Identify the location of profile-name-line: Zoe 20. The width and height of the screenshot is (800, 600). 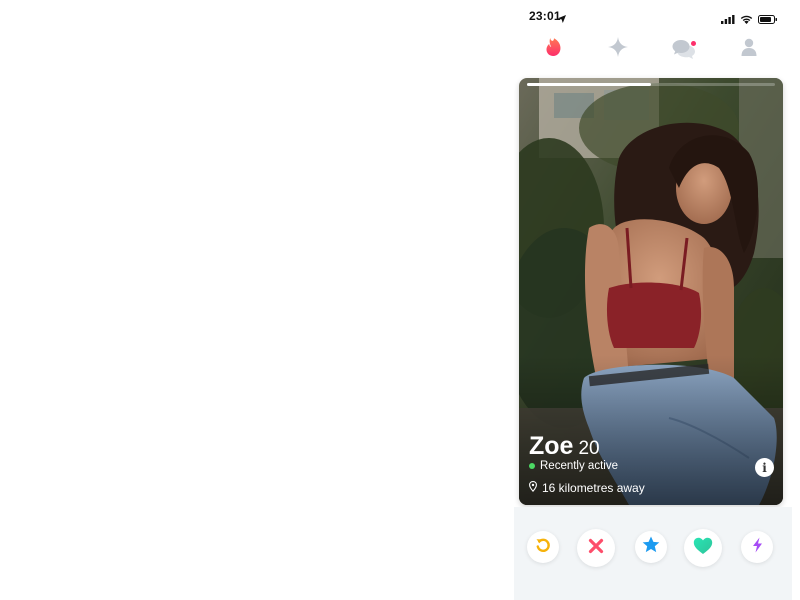
(564, 446).